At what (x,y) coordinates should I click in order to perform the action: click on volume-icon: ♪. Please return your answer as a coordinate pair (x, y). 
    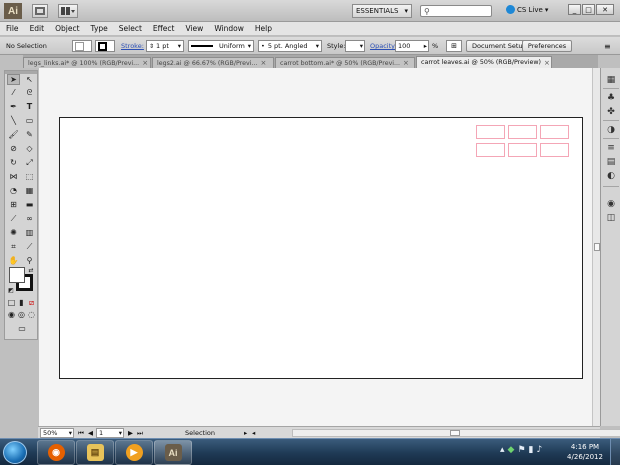
    Looking at the image, I should click on (539, 450).